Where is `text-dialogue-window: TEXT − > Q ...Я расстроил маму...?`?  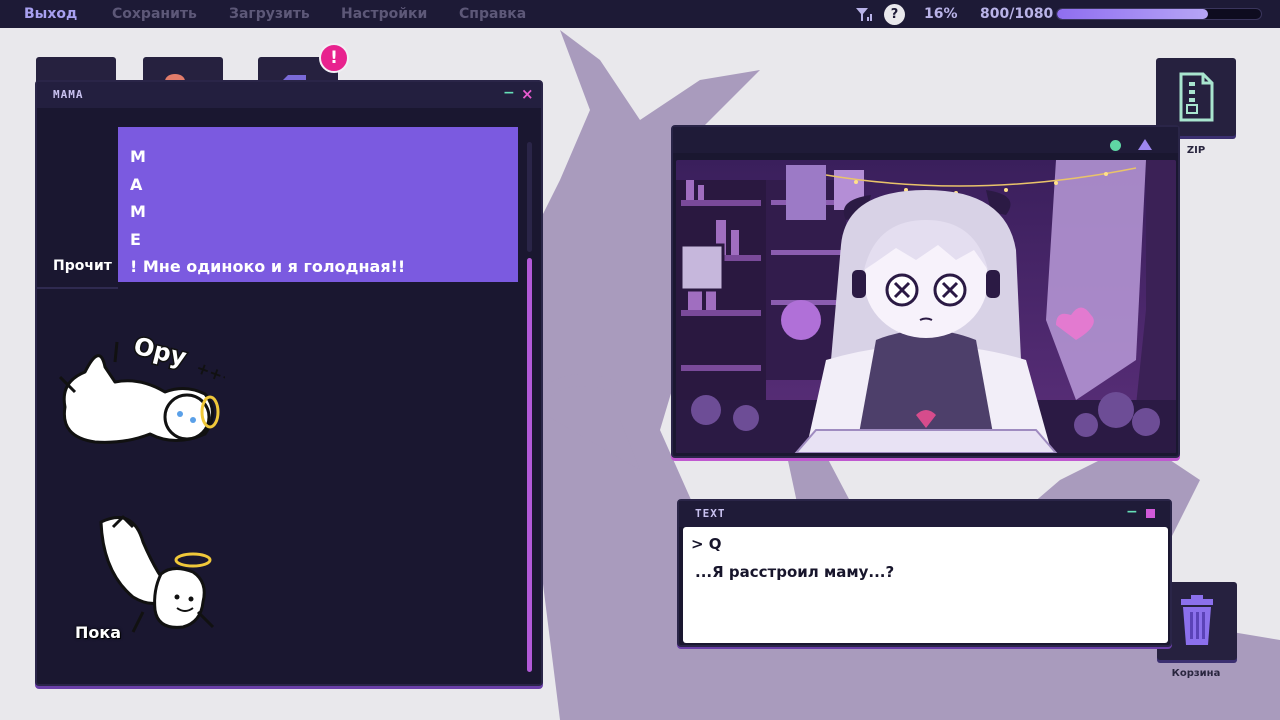 text-dialogue-window: TEXT − > Q ...Я расстроил маму...? is located at coordinates (924, 573).